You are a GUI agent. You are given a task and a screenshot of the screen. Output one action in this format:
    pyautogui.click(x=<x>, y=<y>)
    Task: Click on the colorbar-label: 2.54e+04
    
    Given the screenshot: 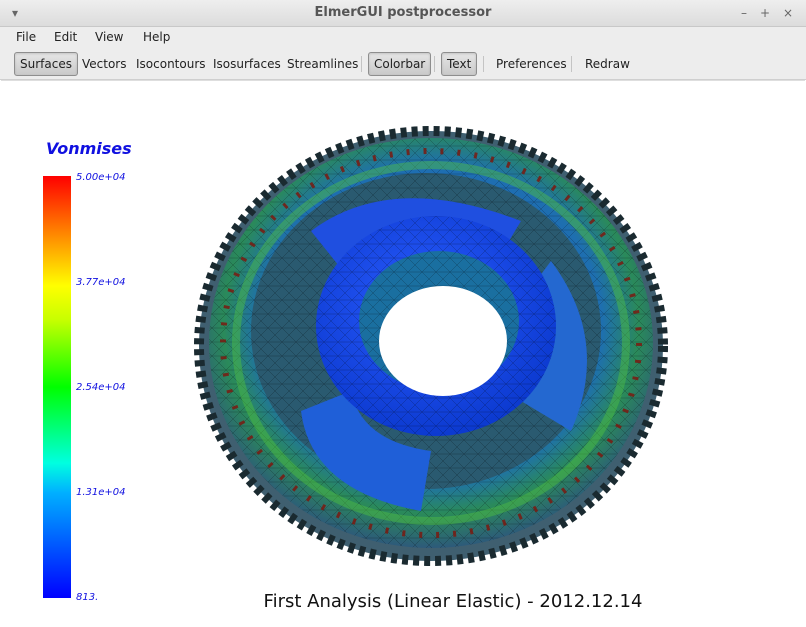 What is the action you would take?
    pyautogui.click(x=101, y=387)
    